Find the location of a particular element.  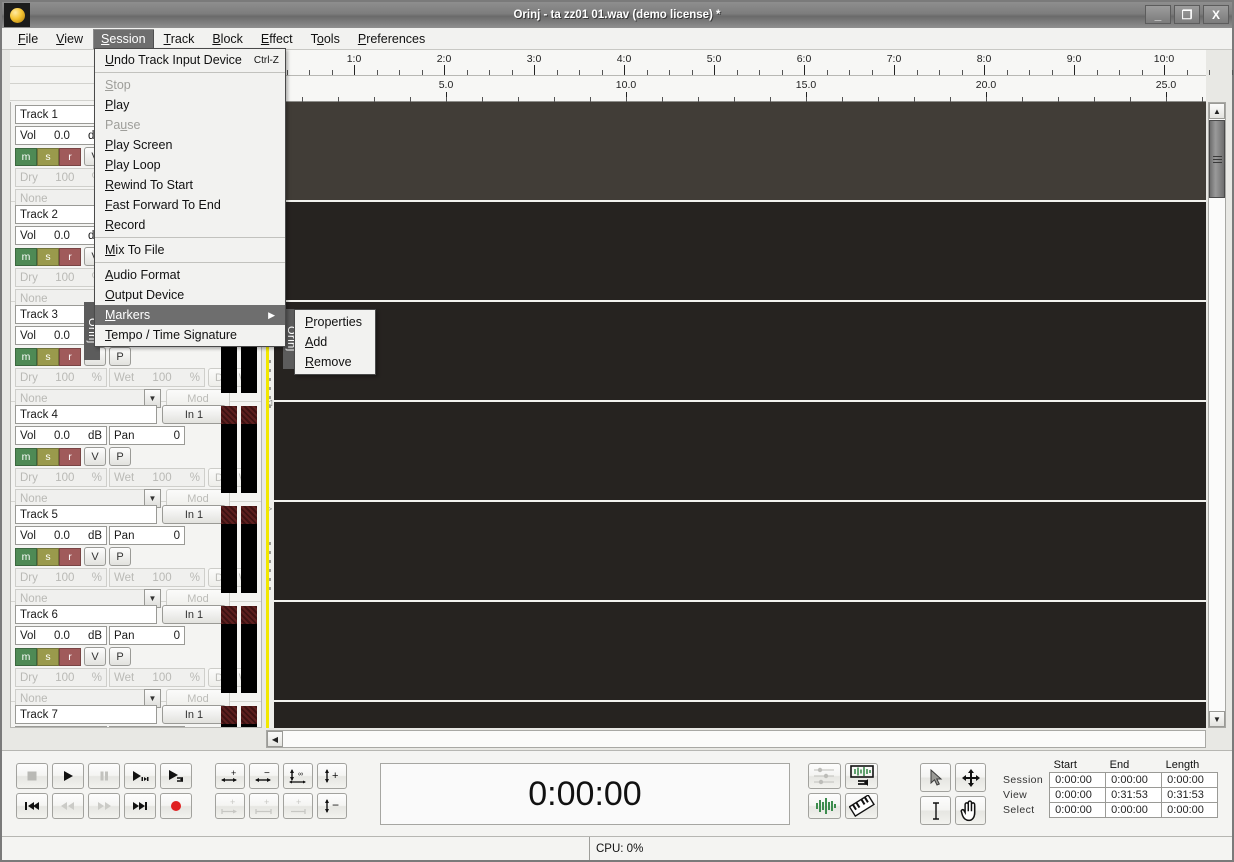

menu-item-markers: Markers ▶ is located at coordinates (190, 315).